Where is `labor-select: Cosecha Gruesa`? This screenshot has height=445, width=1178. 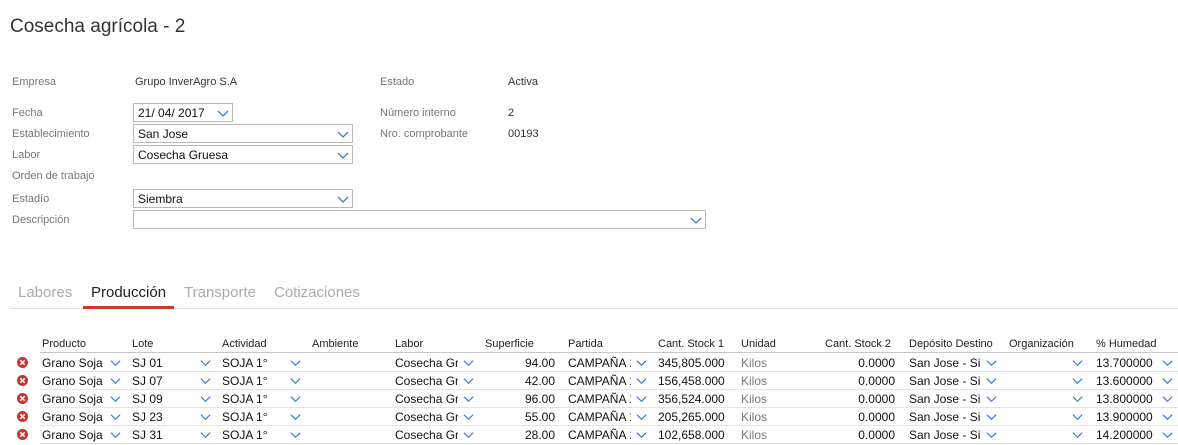 labor-select: Cosecha Gruesa is located at coordinates (243, 154).